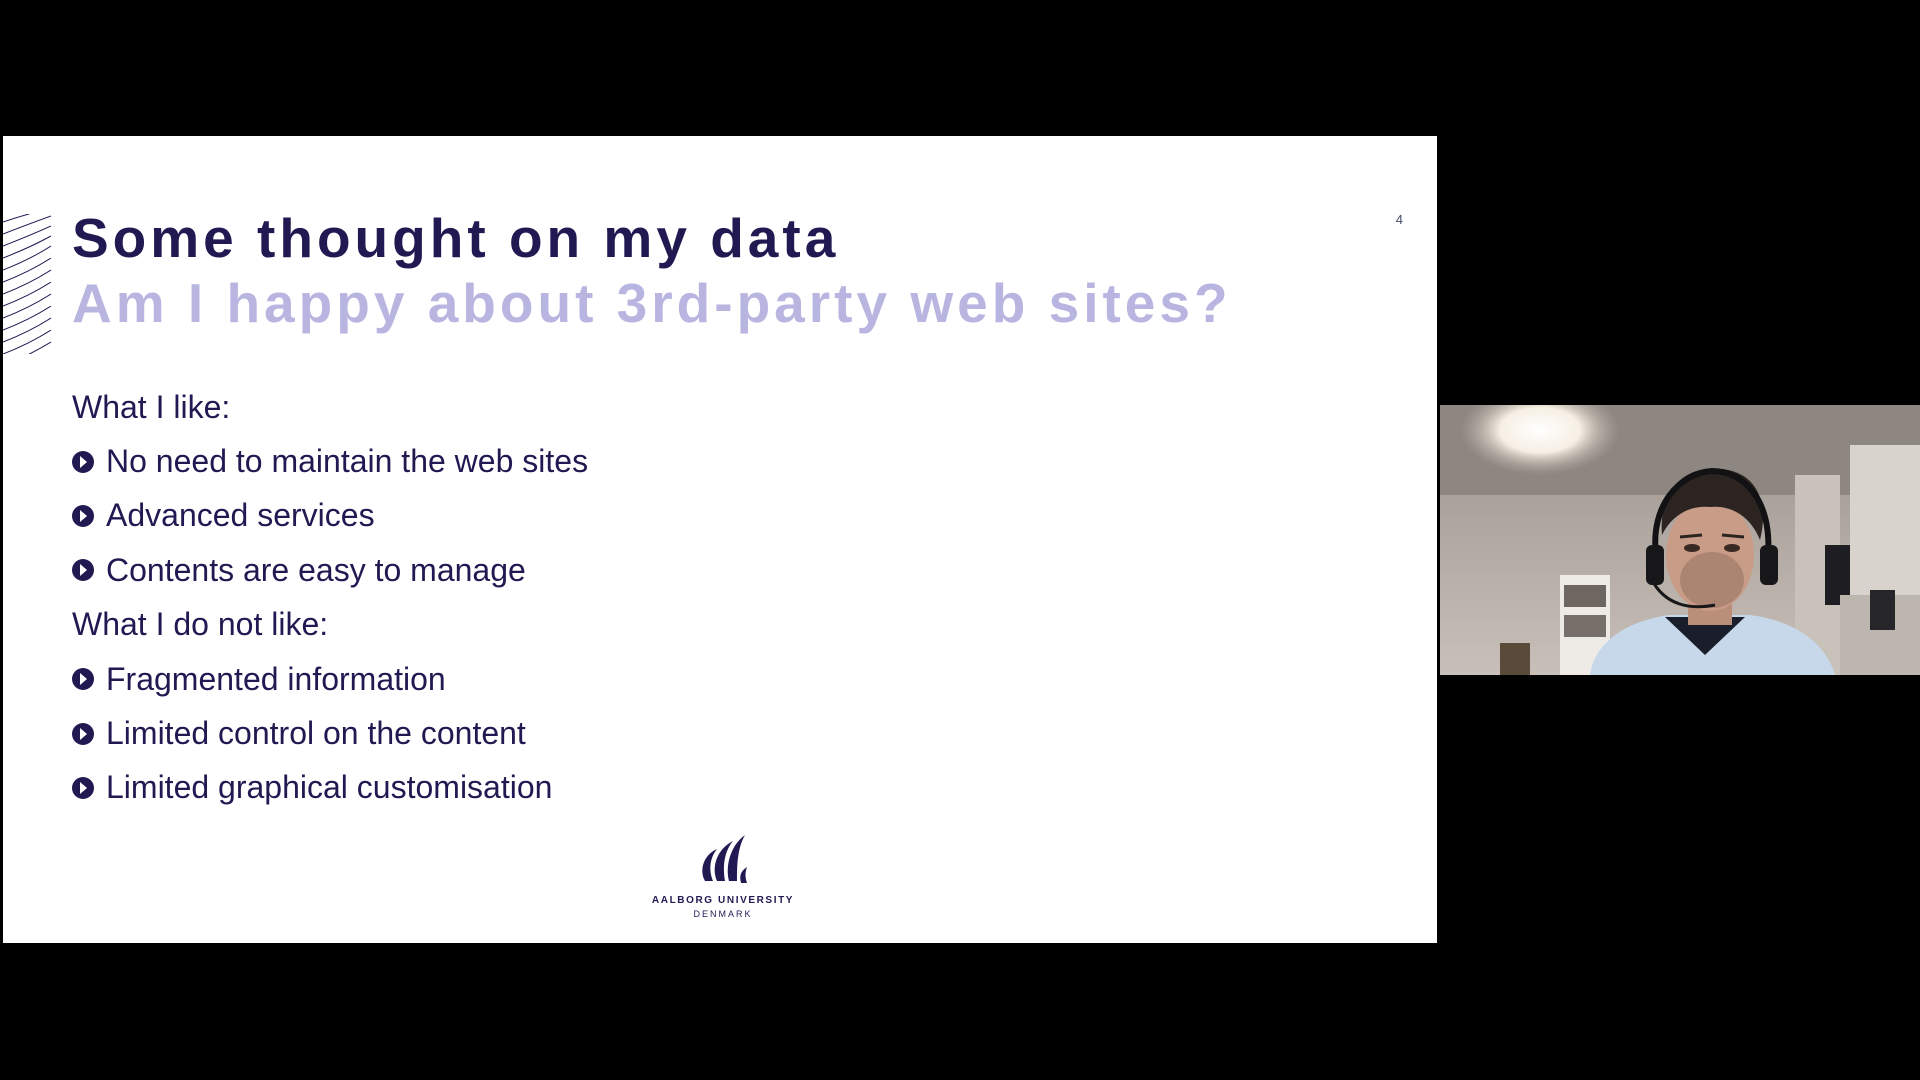  Describe the element at coordinates (672, 461) in the screenshot. I see `bullet-item: No need to maintain the web sites` at that location.